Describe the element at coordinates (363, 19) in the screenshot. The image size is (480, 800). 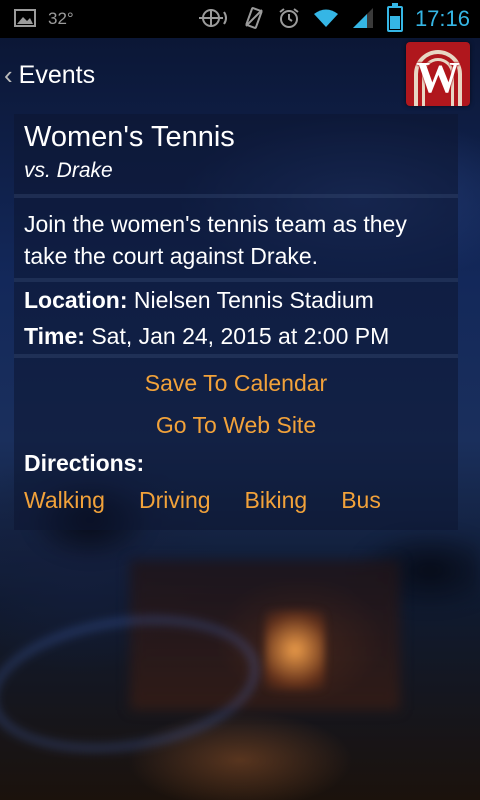
I see `signal-icon` at that location.